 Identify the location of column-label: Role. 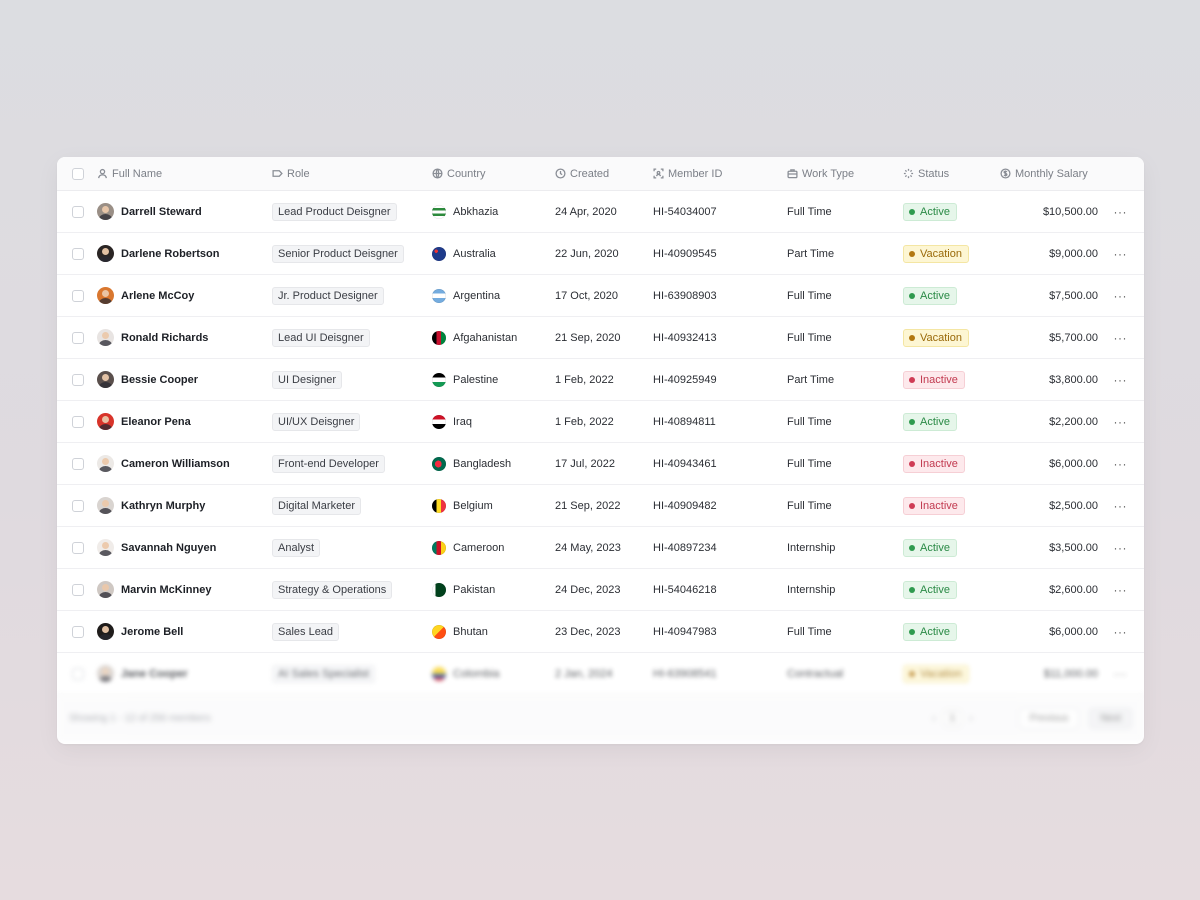
(298, 173).